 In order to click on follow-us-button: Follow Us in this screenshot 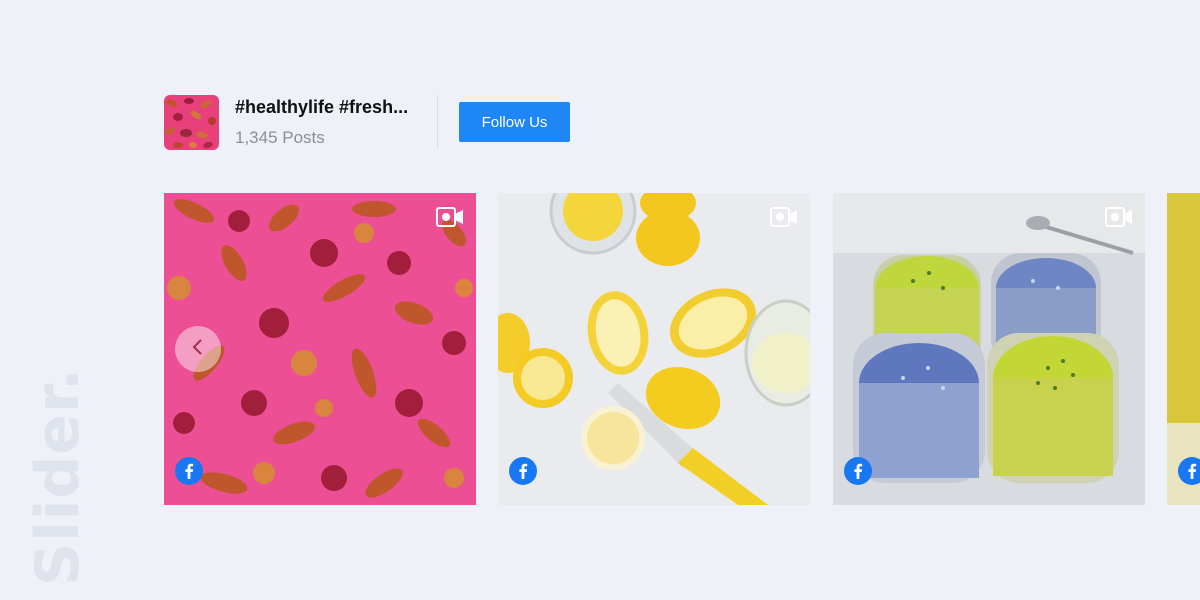, I will do `click(514, 122)`.